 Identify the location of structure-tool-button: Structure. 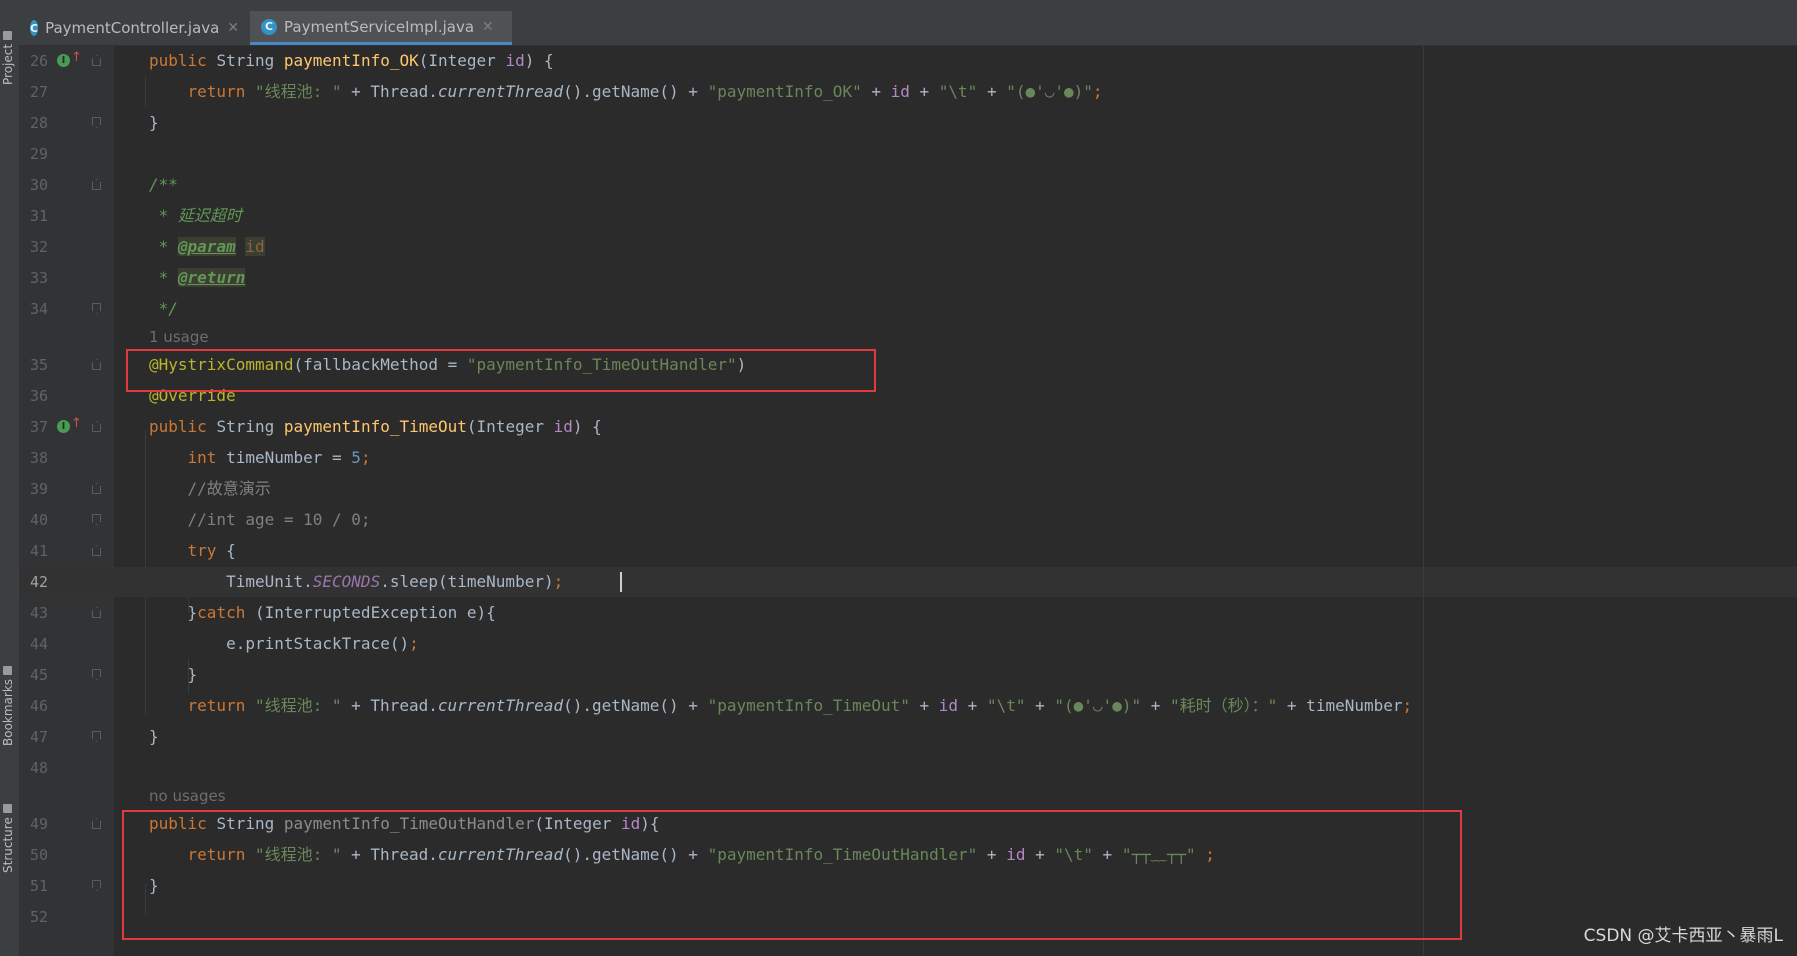
(9, 828).